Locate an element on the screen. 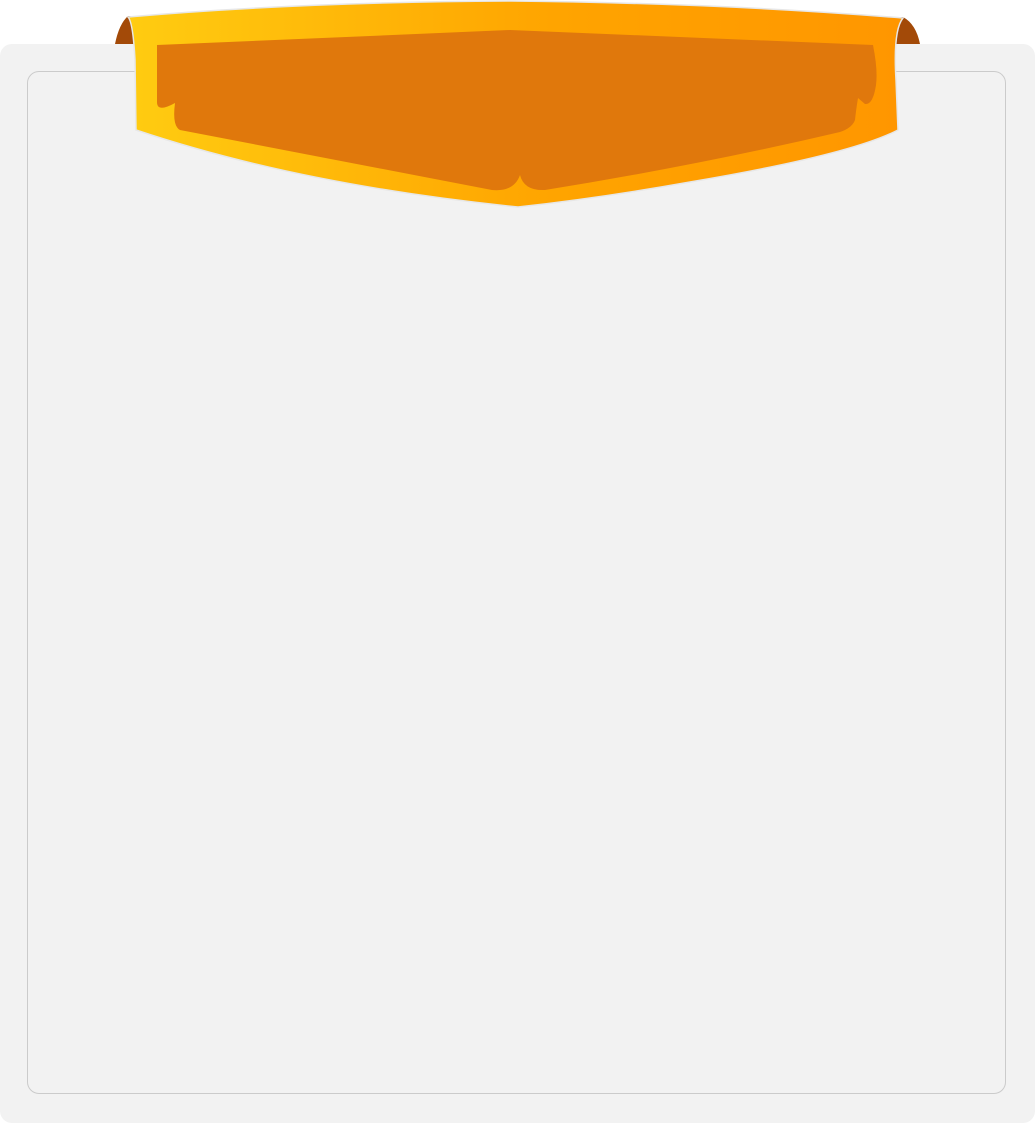 The image size is (1035, 1123). ribbon-fold-right-icon is located at coordinates (908, 30).